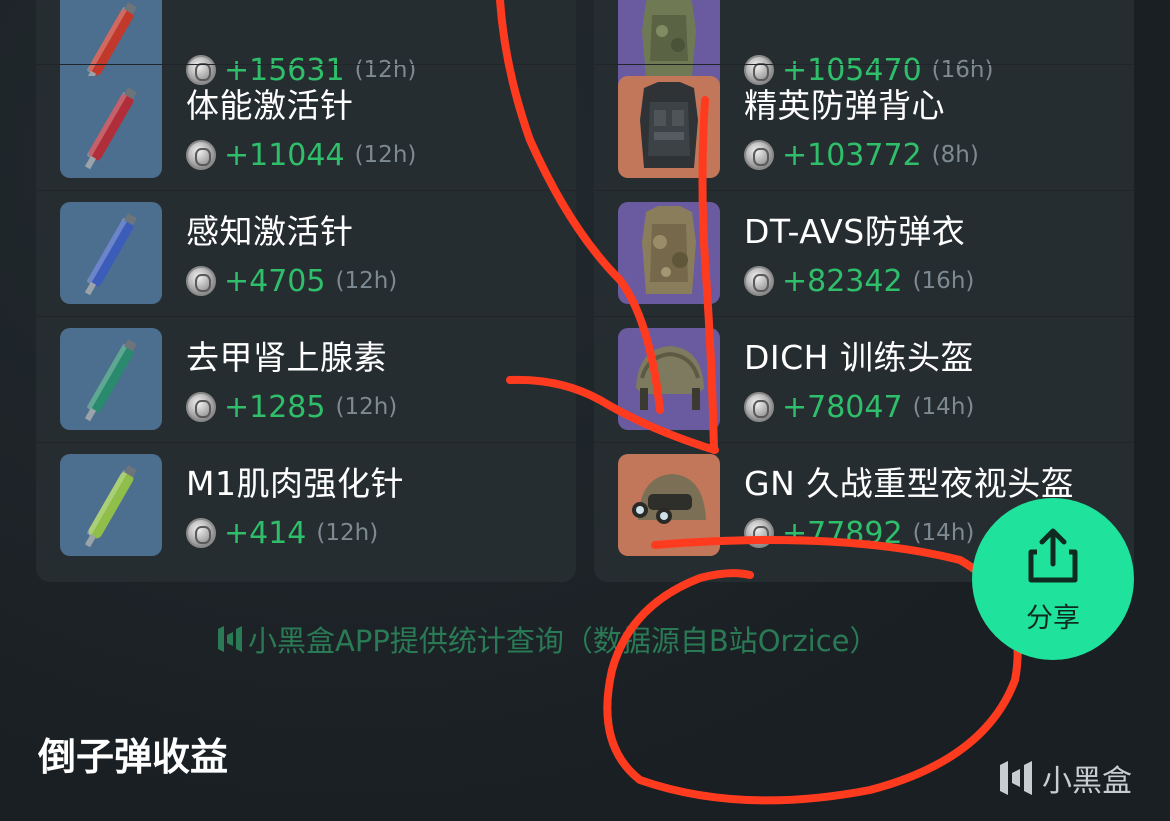 The width and height of the screenshot is (1170, 821). I want to click on item-name: DT-AVS防弹衣, so click(855, 231).